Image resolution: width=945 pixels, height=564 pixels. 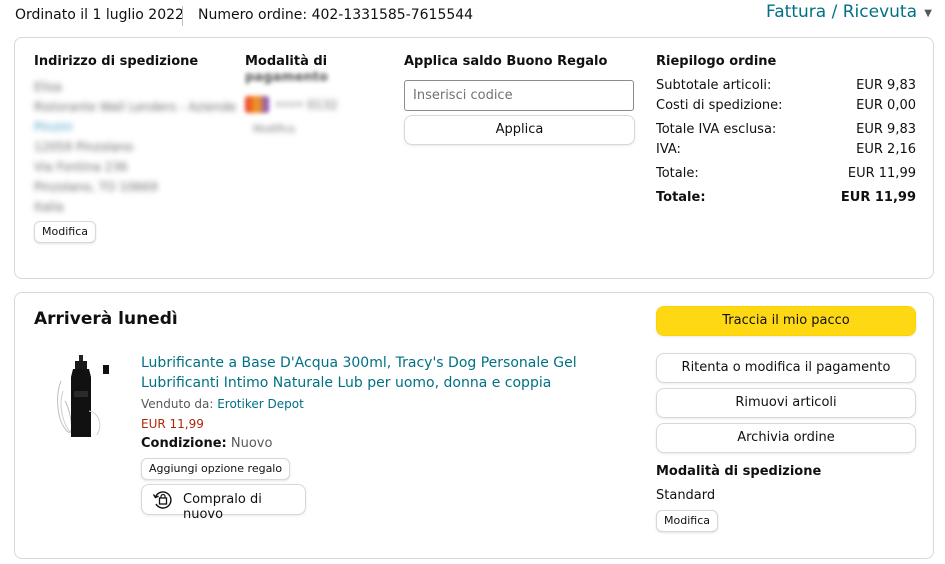 I want to click on summary-row-vat: IVA: EUR 2,16, so click(x=786, y=151).